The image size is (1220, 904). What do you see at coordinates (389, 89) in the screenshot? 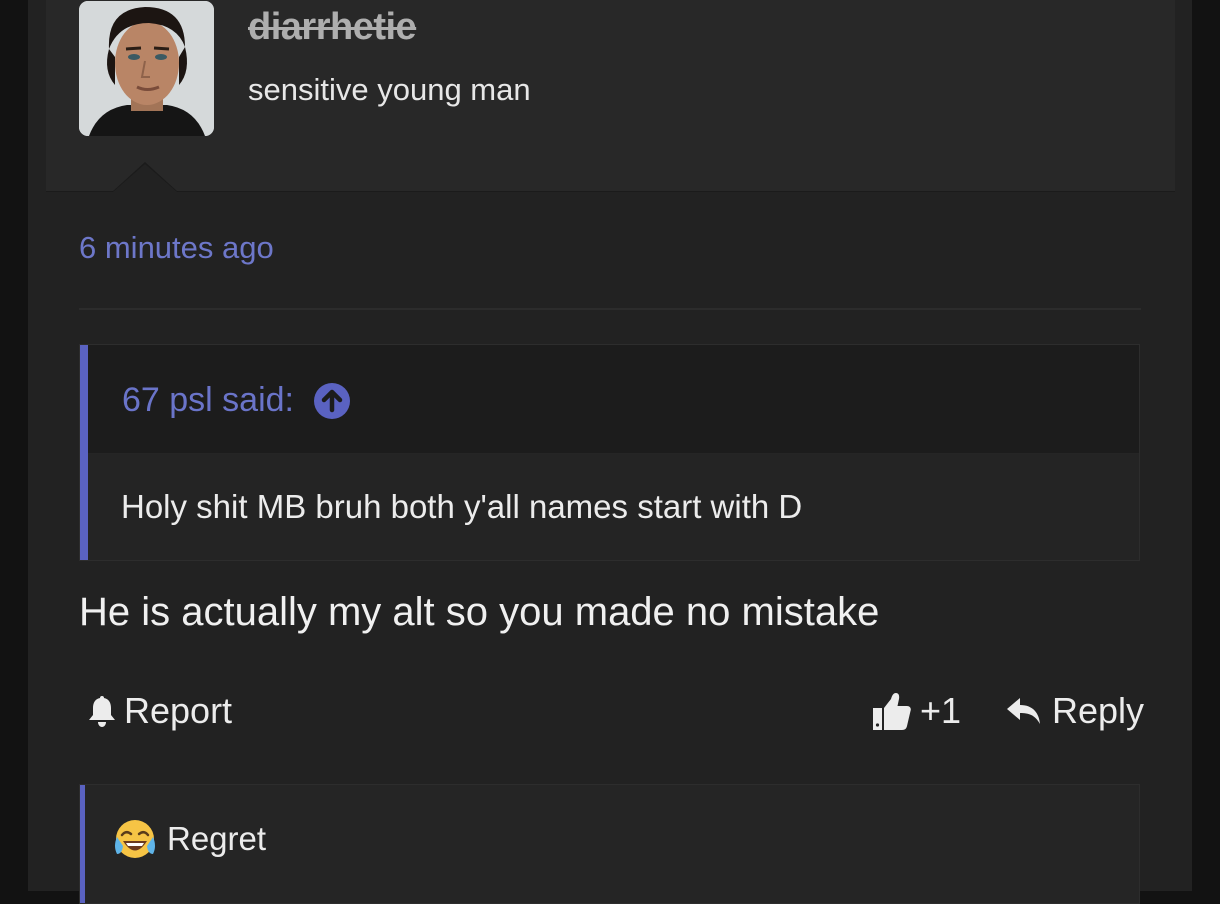
I see `user-title: sensitive young man` at bounding box center [389, 89].